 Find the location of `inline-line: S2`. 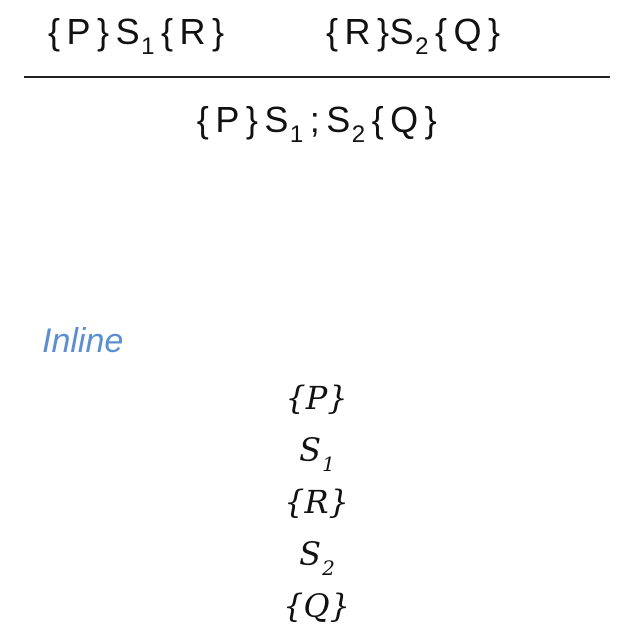

inline-line: S2 is located at coordinates (317, 554).